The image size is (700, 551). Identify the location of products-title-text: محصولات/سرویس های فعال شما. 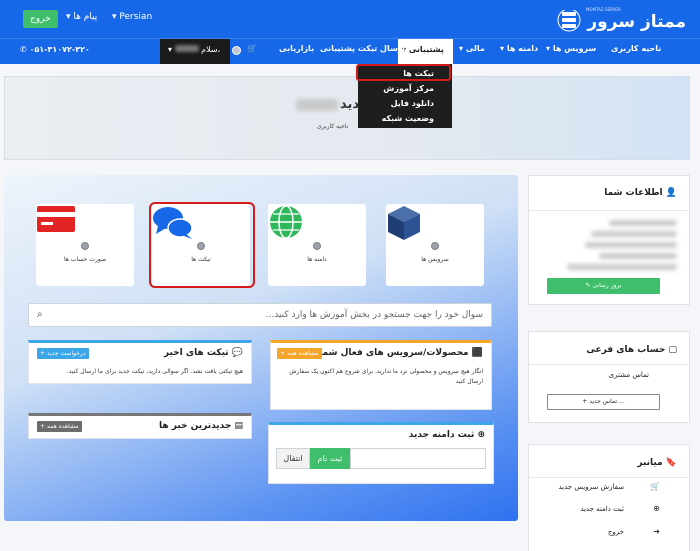
(394, 353).